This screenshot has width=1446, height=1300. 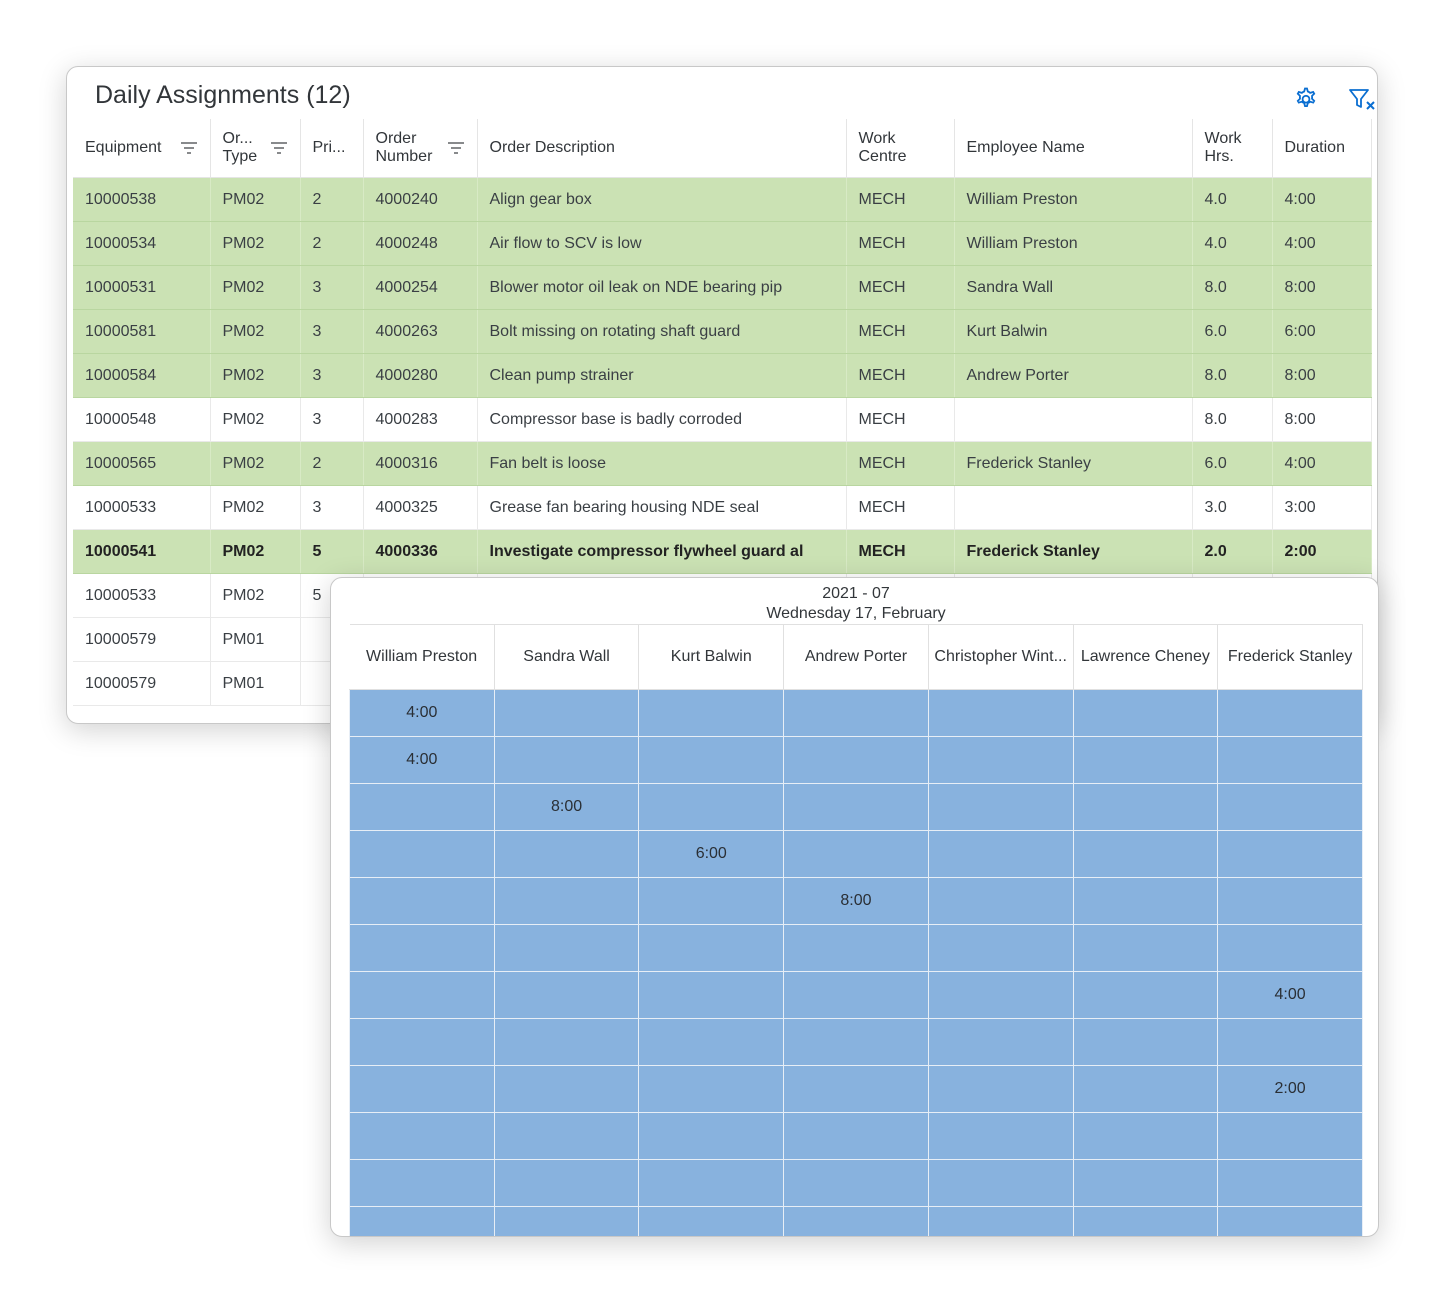 What do you see at coordinates (142, 148) in the screenshot?
I see `column-header-equipment: Equipment` at bounding box center [142, 148].